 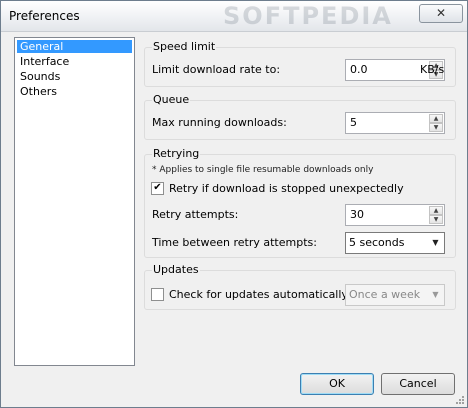 I want to click on title-bar: Preferences SOFTPEDIA ✕, so click(x=234, y=16).